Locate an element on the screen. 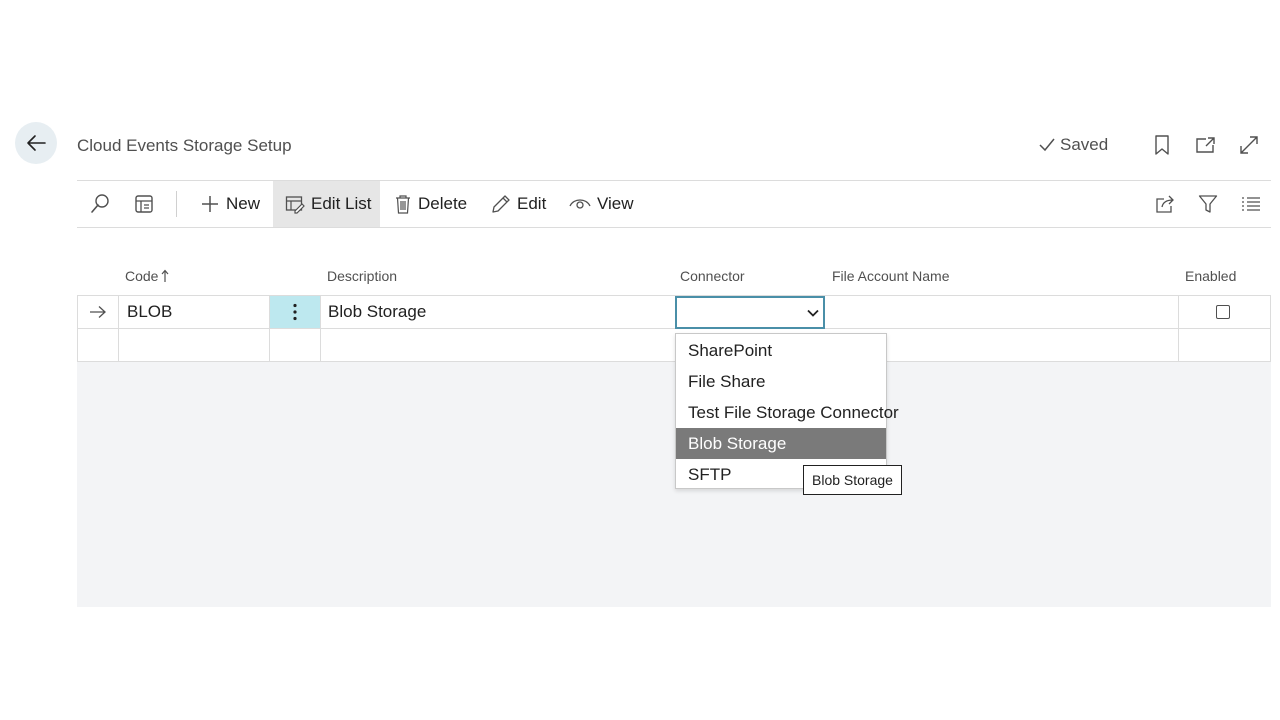 The height and width of the screenshot is (720, 1280). code-cell is located at coordinates (194, 345).